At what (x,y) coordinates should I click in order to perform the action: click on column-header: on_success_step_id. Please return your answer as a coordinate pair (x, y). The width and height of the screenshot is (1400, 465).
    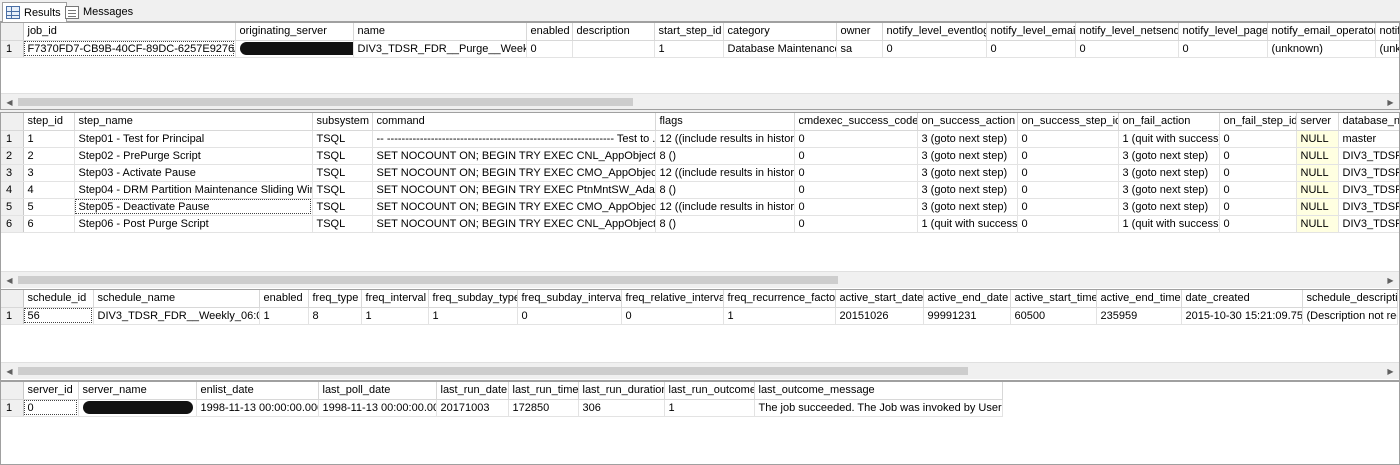
    Looking at the image, I should click on (1068, 122).